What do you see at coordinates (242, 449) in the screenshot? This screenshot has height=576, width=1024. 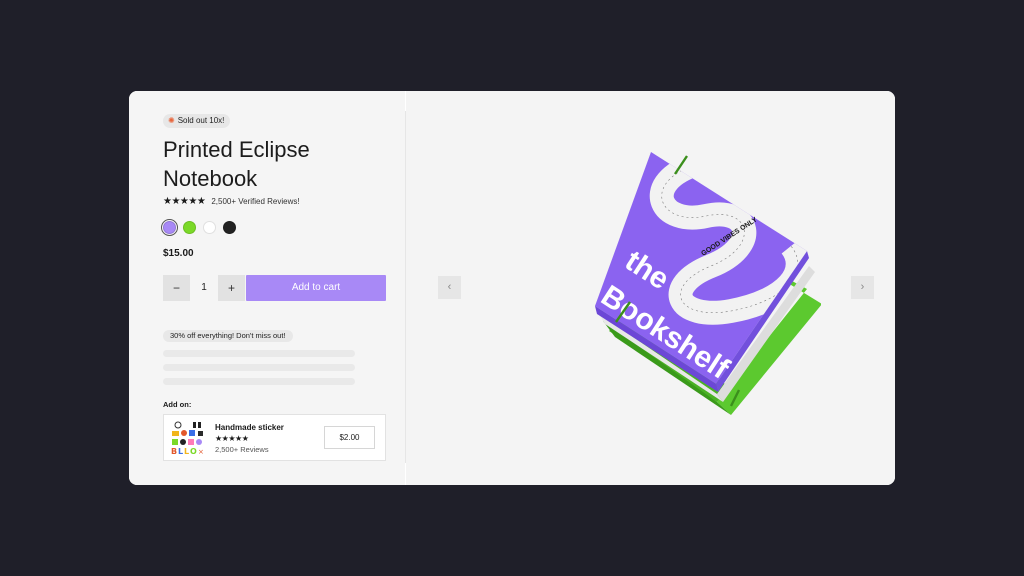 I see `addon-reviews: 2,500+ Reviews` at bounding box center [242, 449].